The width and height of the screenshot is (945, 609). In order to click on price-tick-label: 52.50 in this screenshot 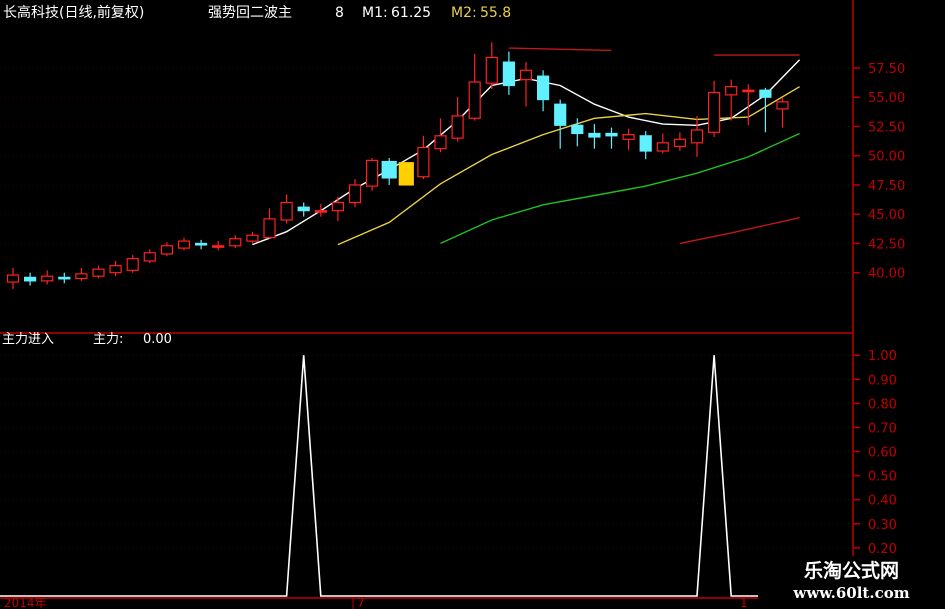, I will do `click(886, 127)`.